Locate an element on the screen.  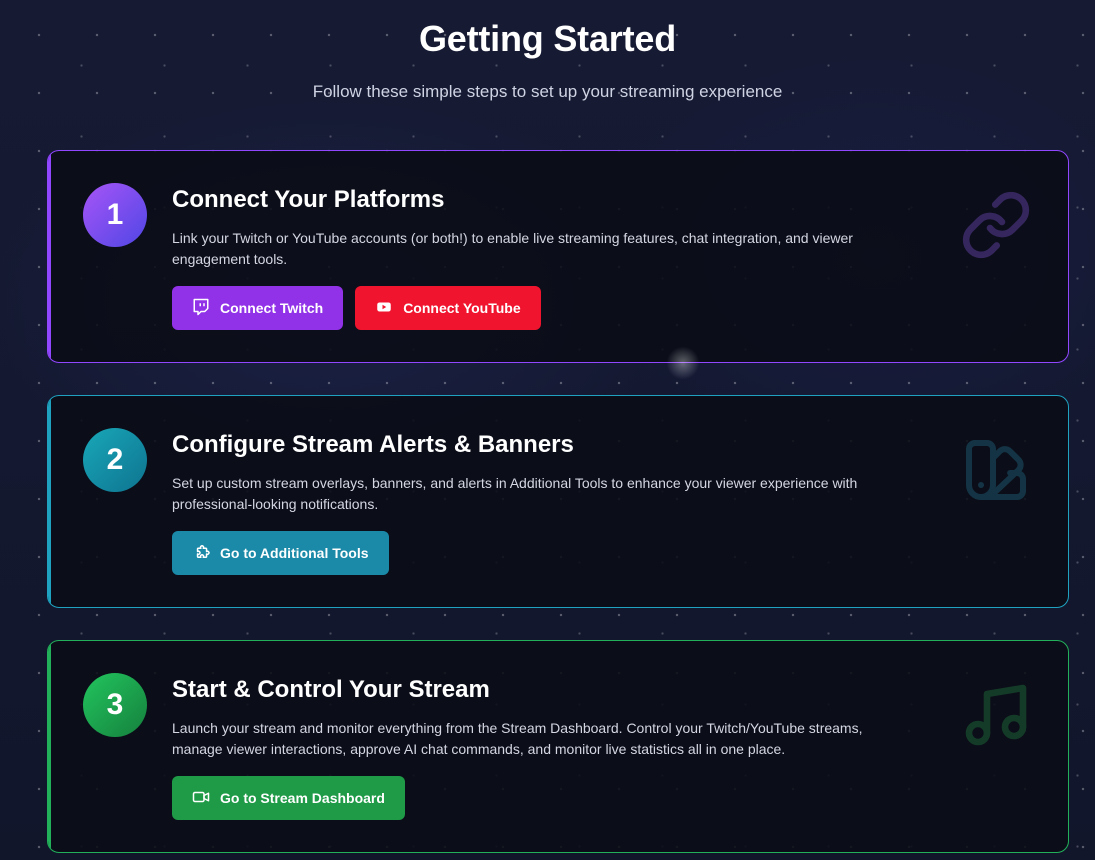
step-number-badge: 2 is located at coordinates (115, 460).